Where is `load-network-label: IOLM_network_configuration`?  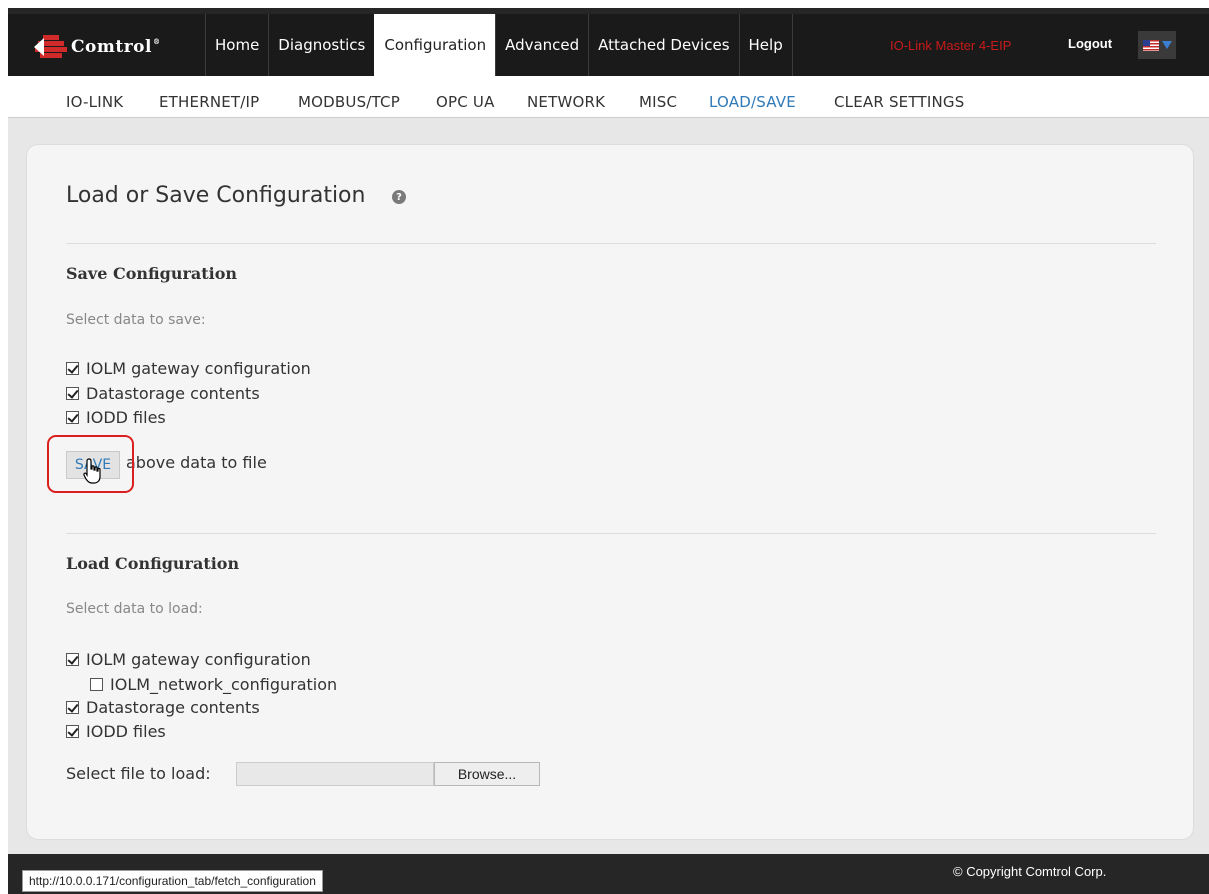 load-network-label: IOLM_network_configuration is located at coordinates (224, 684).